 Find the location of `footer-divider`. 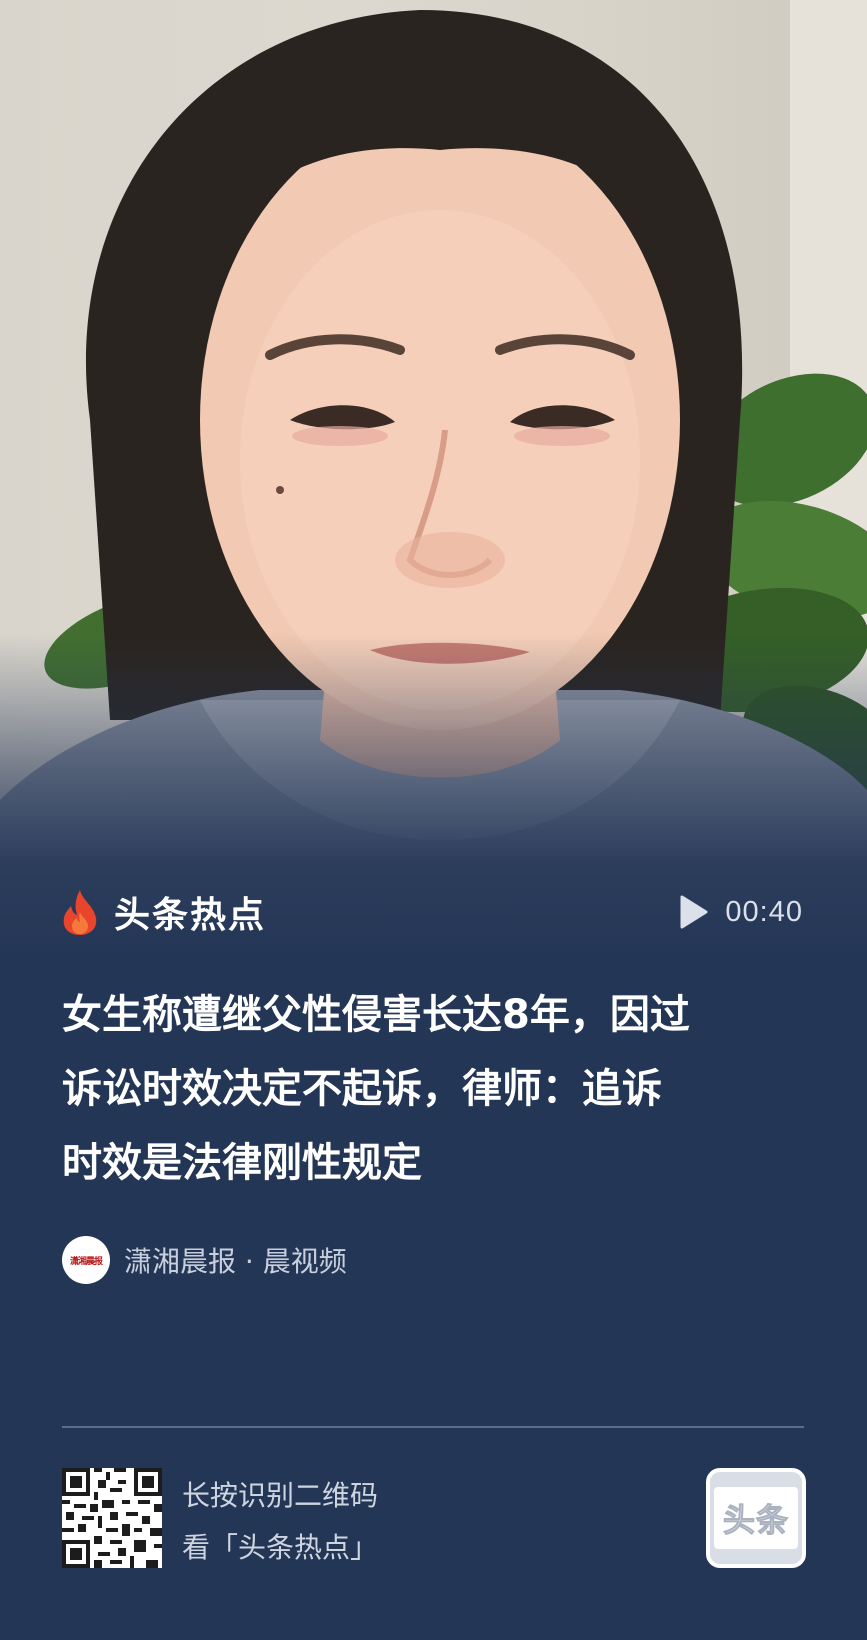

footer-divider is located at coordinates (433, 1427).